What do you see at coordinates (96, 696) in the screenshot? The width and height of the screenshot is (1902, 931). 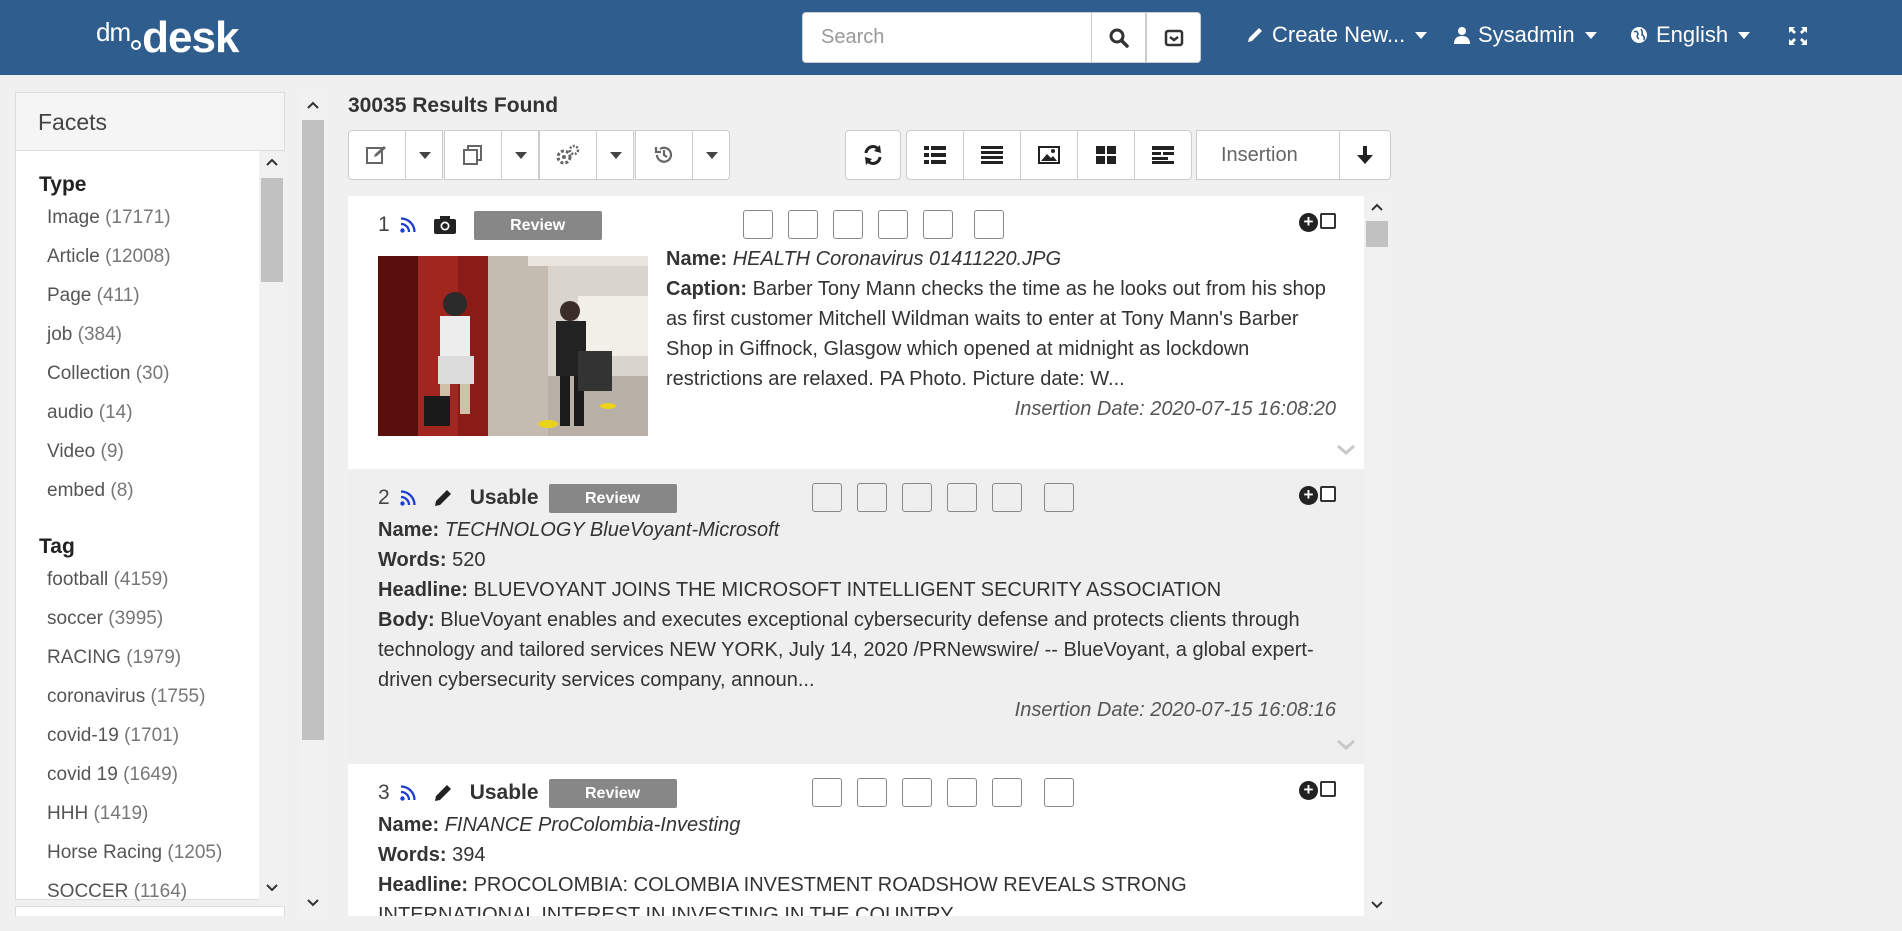 I see `facet-item-label: coronavirus` at bounding box center [96, 696].